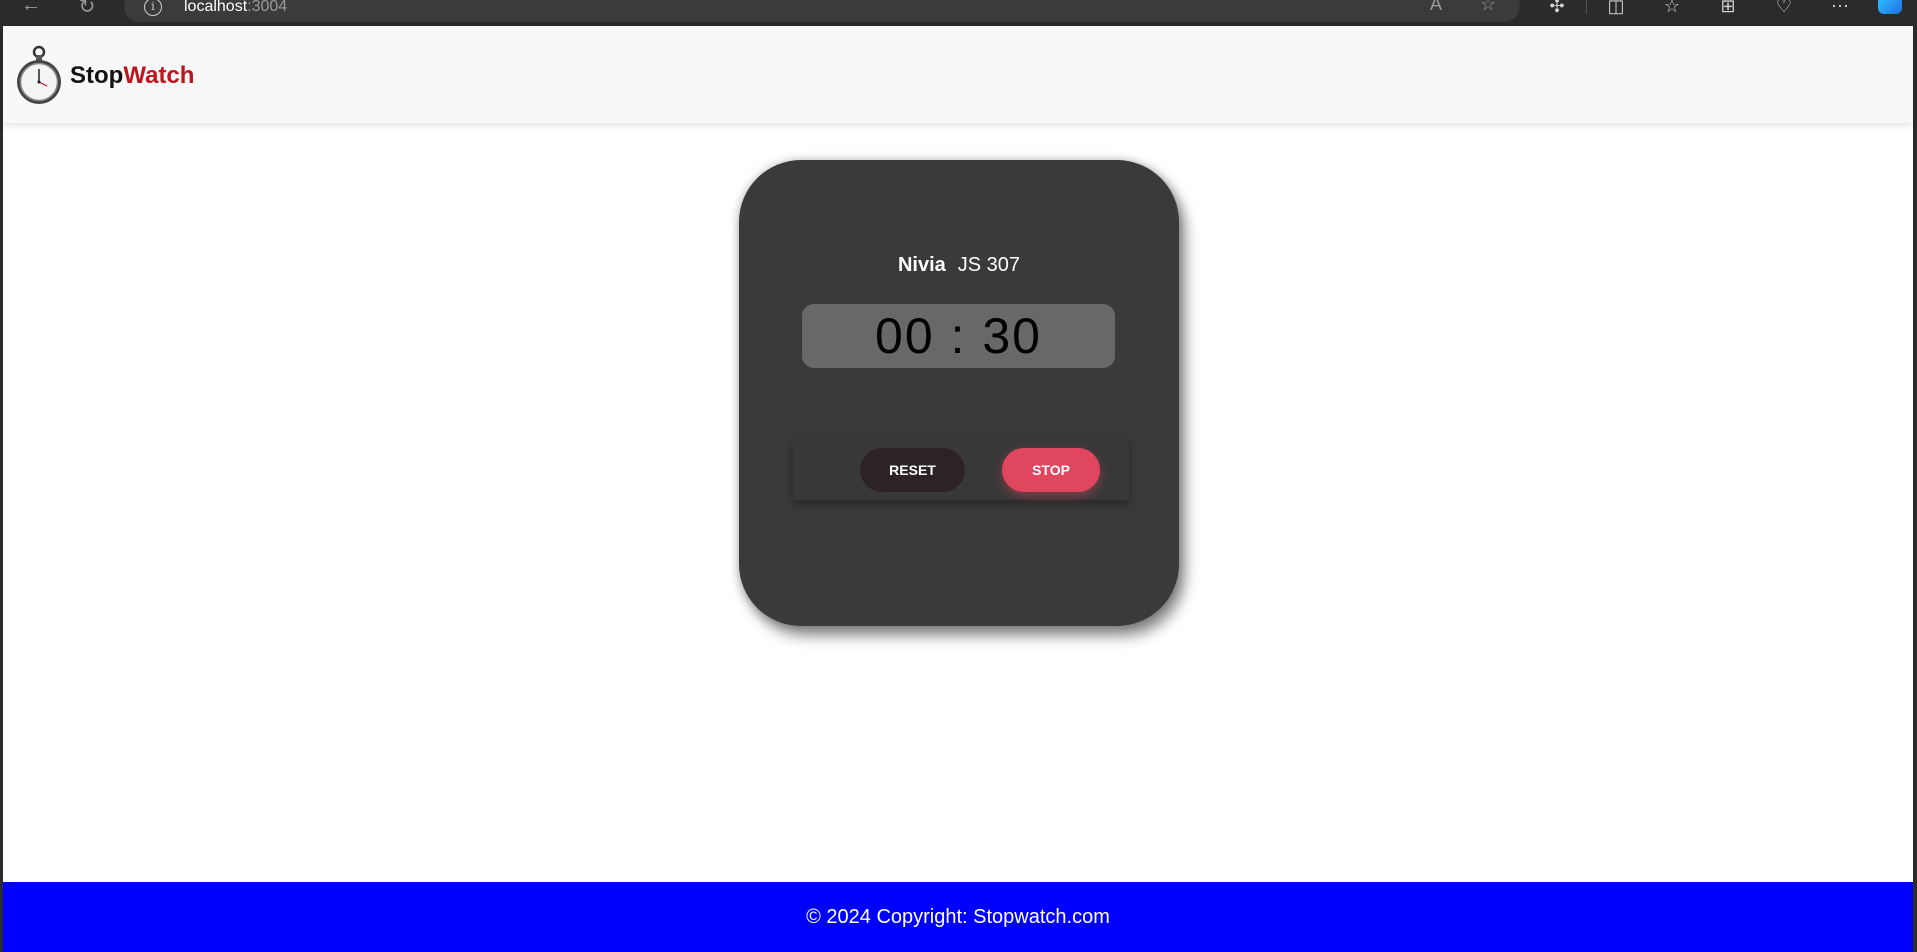 This screenshot has width=1917, height=952. What do you see at coordinates (159, 75) in the screenshot?
I see `brand-part-watch: Watch` at bounding box center [159, 75].